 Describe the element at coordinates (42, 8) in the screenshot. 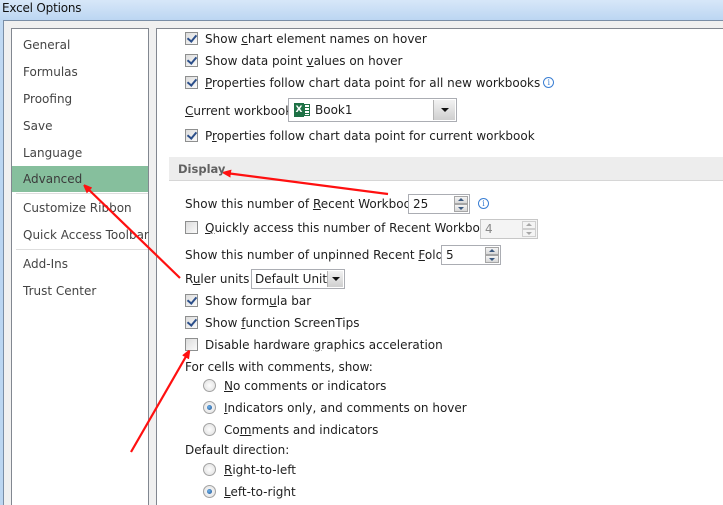

I see `window-title: Excel Options` at that location.